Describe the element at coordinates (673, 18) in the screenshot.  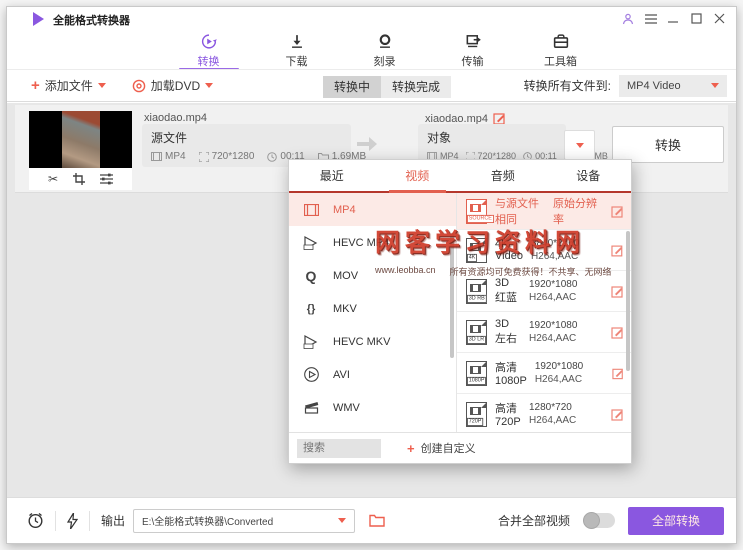
I see `minimize-button` at that location.